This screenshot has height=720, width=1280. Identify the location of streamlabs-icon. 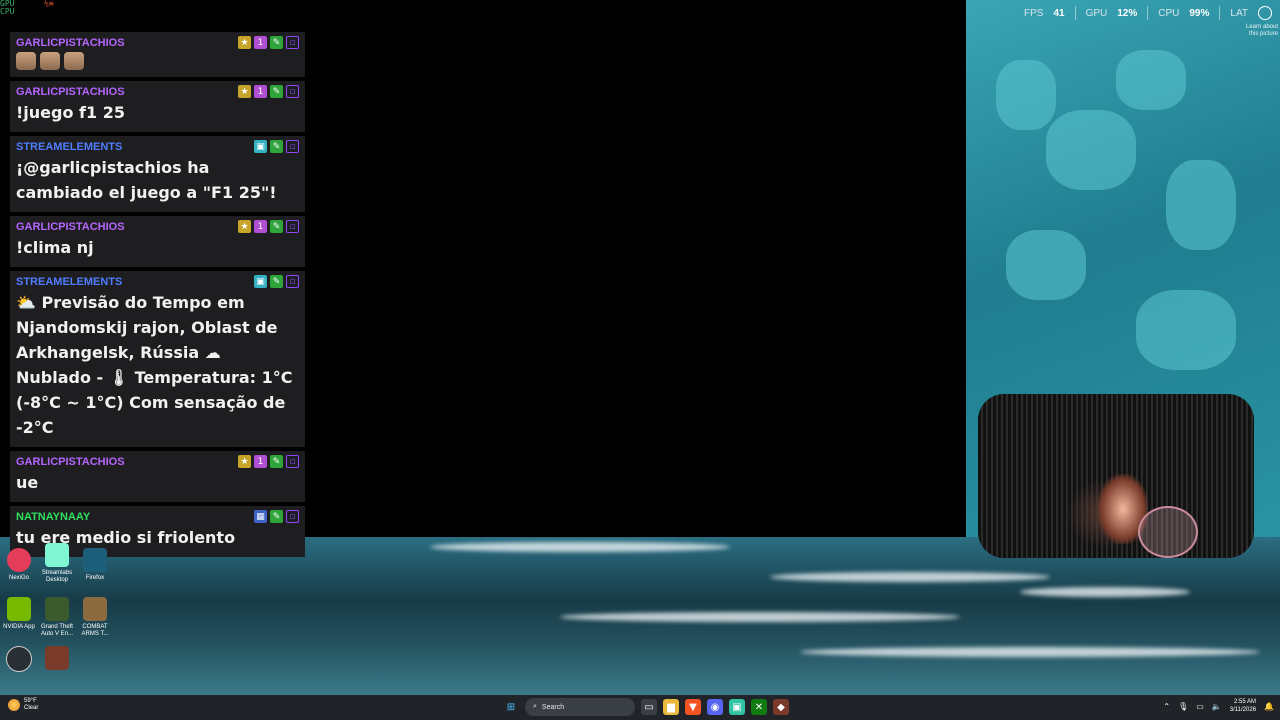
(57, 555).